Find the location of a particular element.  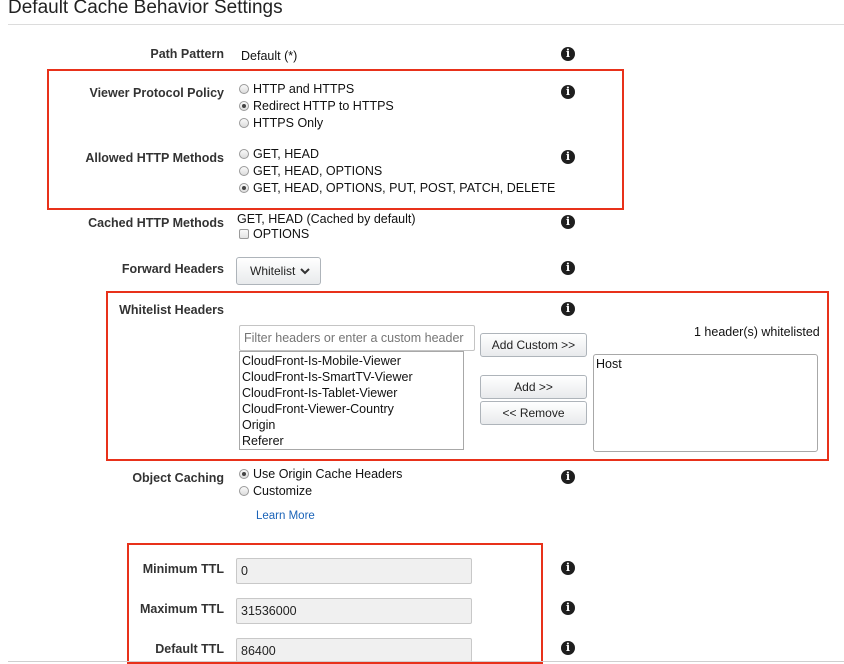

page-title: Default Cache Behavior Settings is located at coordinates (145, 9).